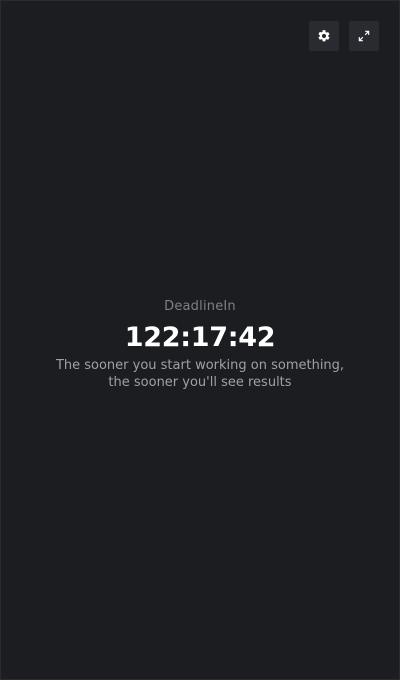 This screenshot has height=680, width=400. I want to click on countdown-timer: 122:17:42, so click(200, 337).